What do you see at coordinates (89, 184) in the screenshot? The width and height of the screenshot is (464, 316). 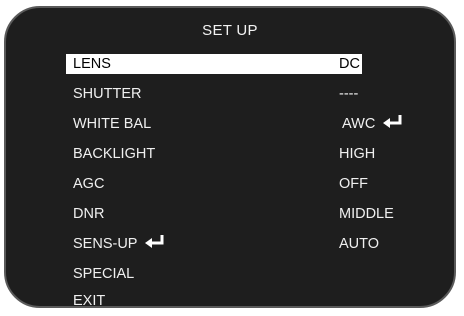 I see `menu-item-label: AGC` at bounding box center [89, 184].